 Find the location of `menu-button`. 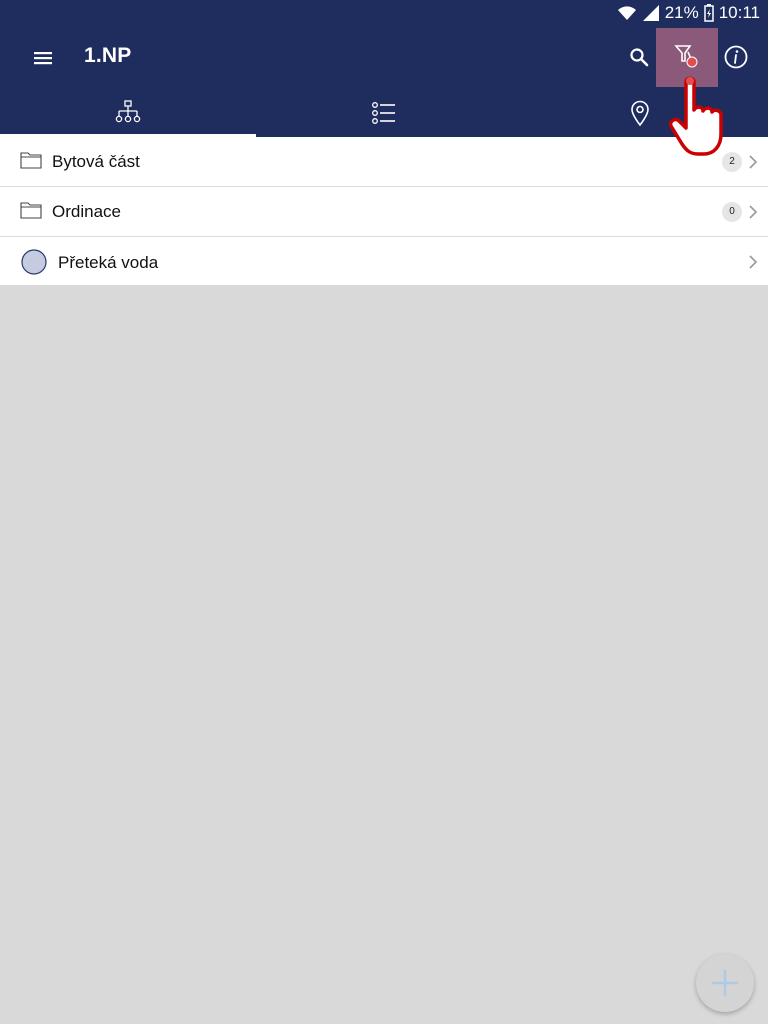

menu-button is located at coordinates (44, 58).